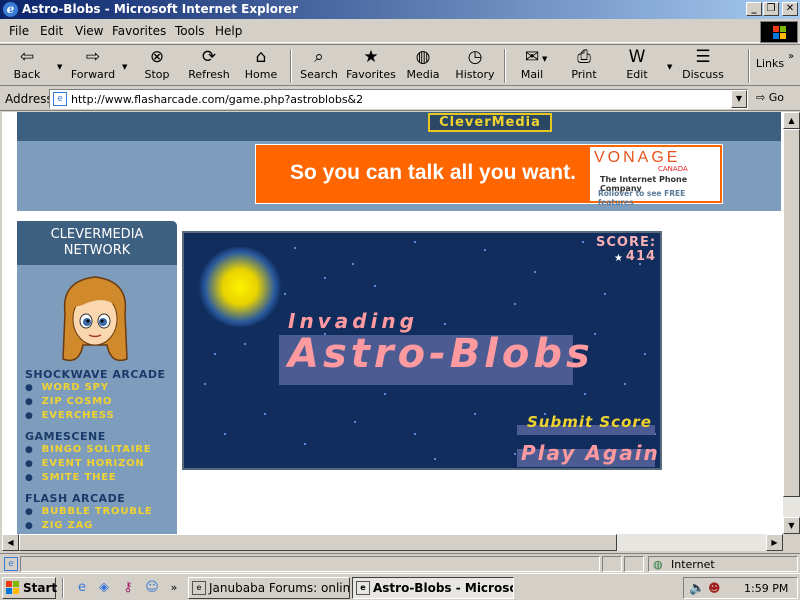  Describe the element at coordinates (51, 31) in the screenshot. I see `menu-edit: Edit` at that location.